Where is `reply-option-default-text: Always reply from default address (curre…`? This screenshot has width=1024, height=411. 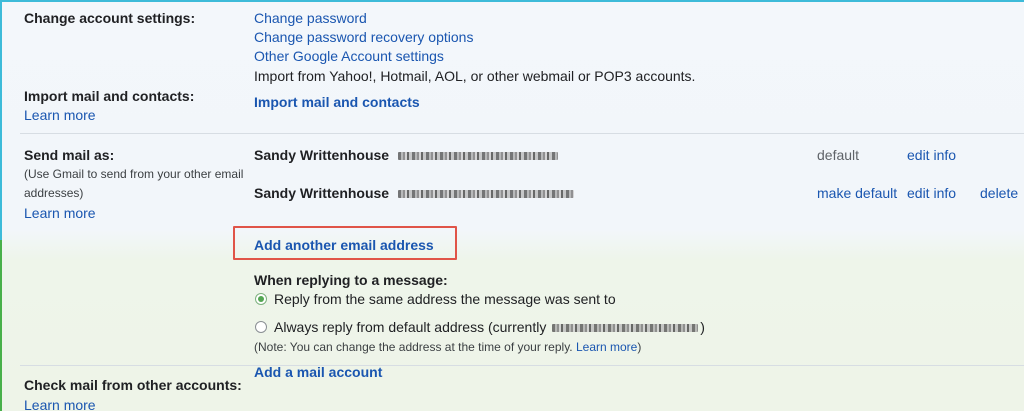
reply-option-default-text: Always reply from default address (curre… is located at coordinates (410, 327).